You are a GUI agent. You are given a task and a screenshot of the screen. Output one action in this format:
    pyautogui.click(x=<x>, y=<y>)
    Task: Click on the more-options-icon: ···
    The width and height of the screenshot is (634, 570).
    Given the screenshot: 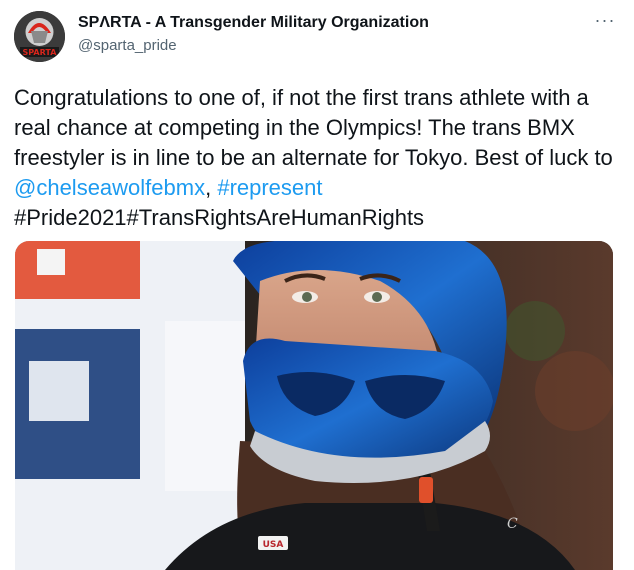 What is the action you would take?
    pyautogui.click(x=605, y=22)
    